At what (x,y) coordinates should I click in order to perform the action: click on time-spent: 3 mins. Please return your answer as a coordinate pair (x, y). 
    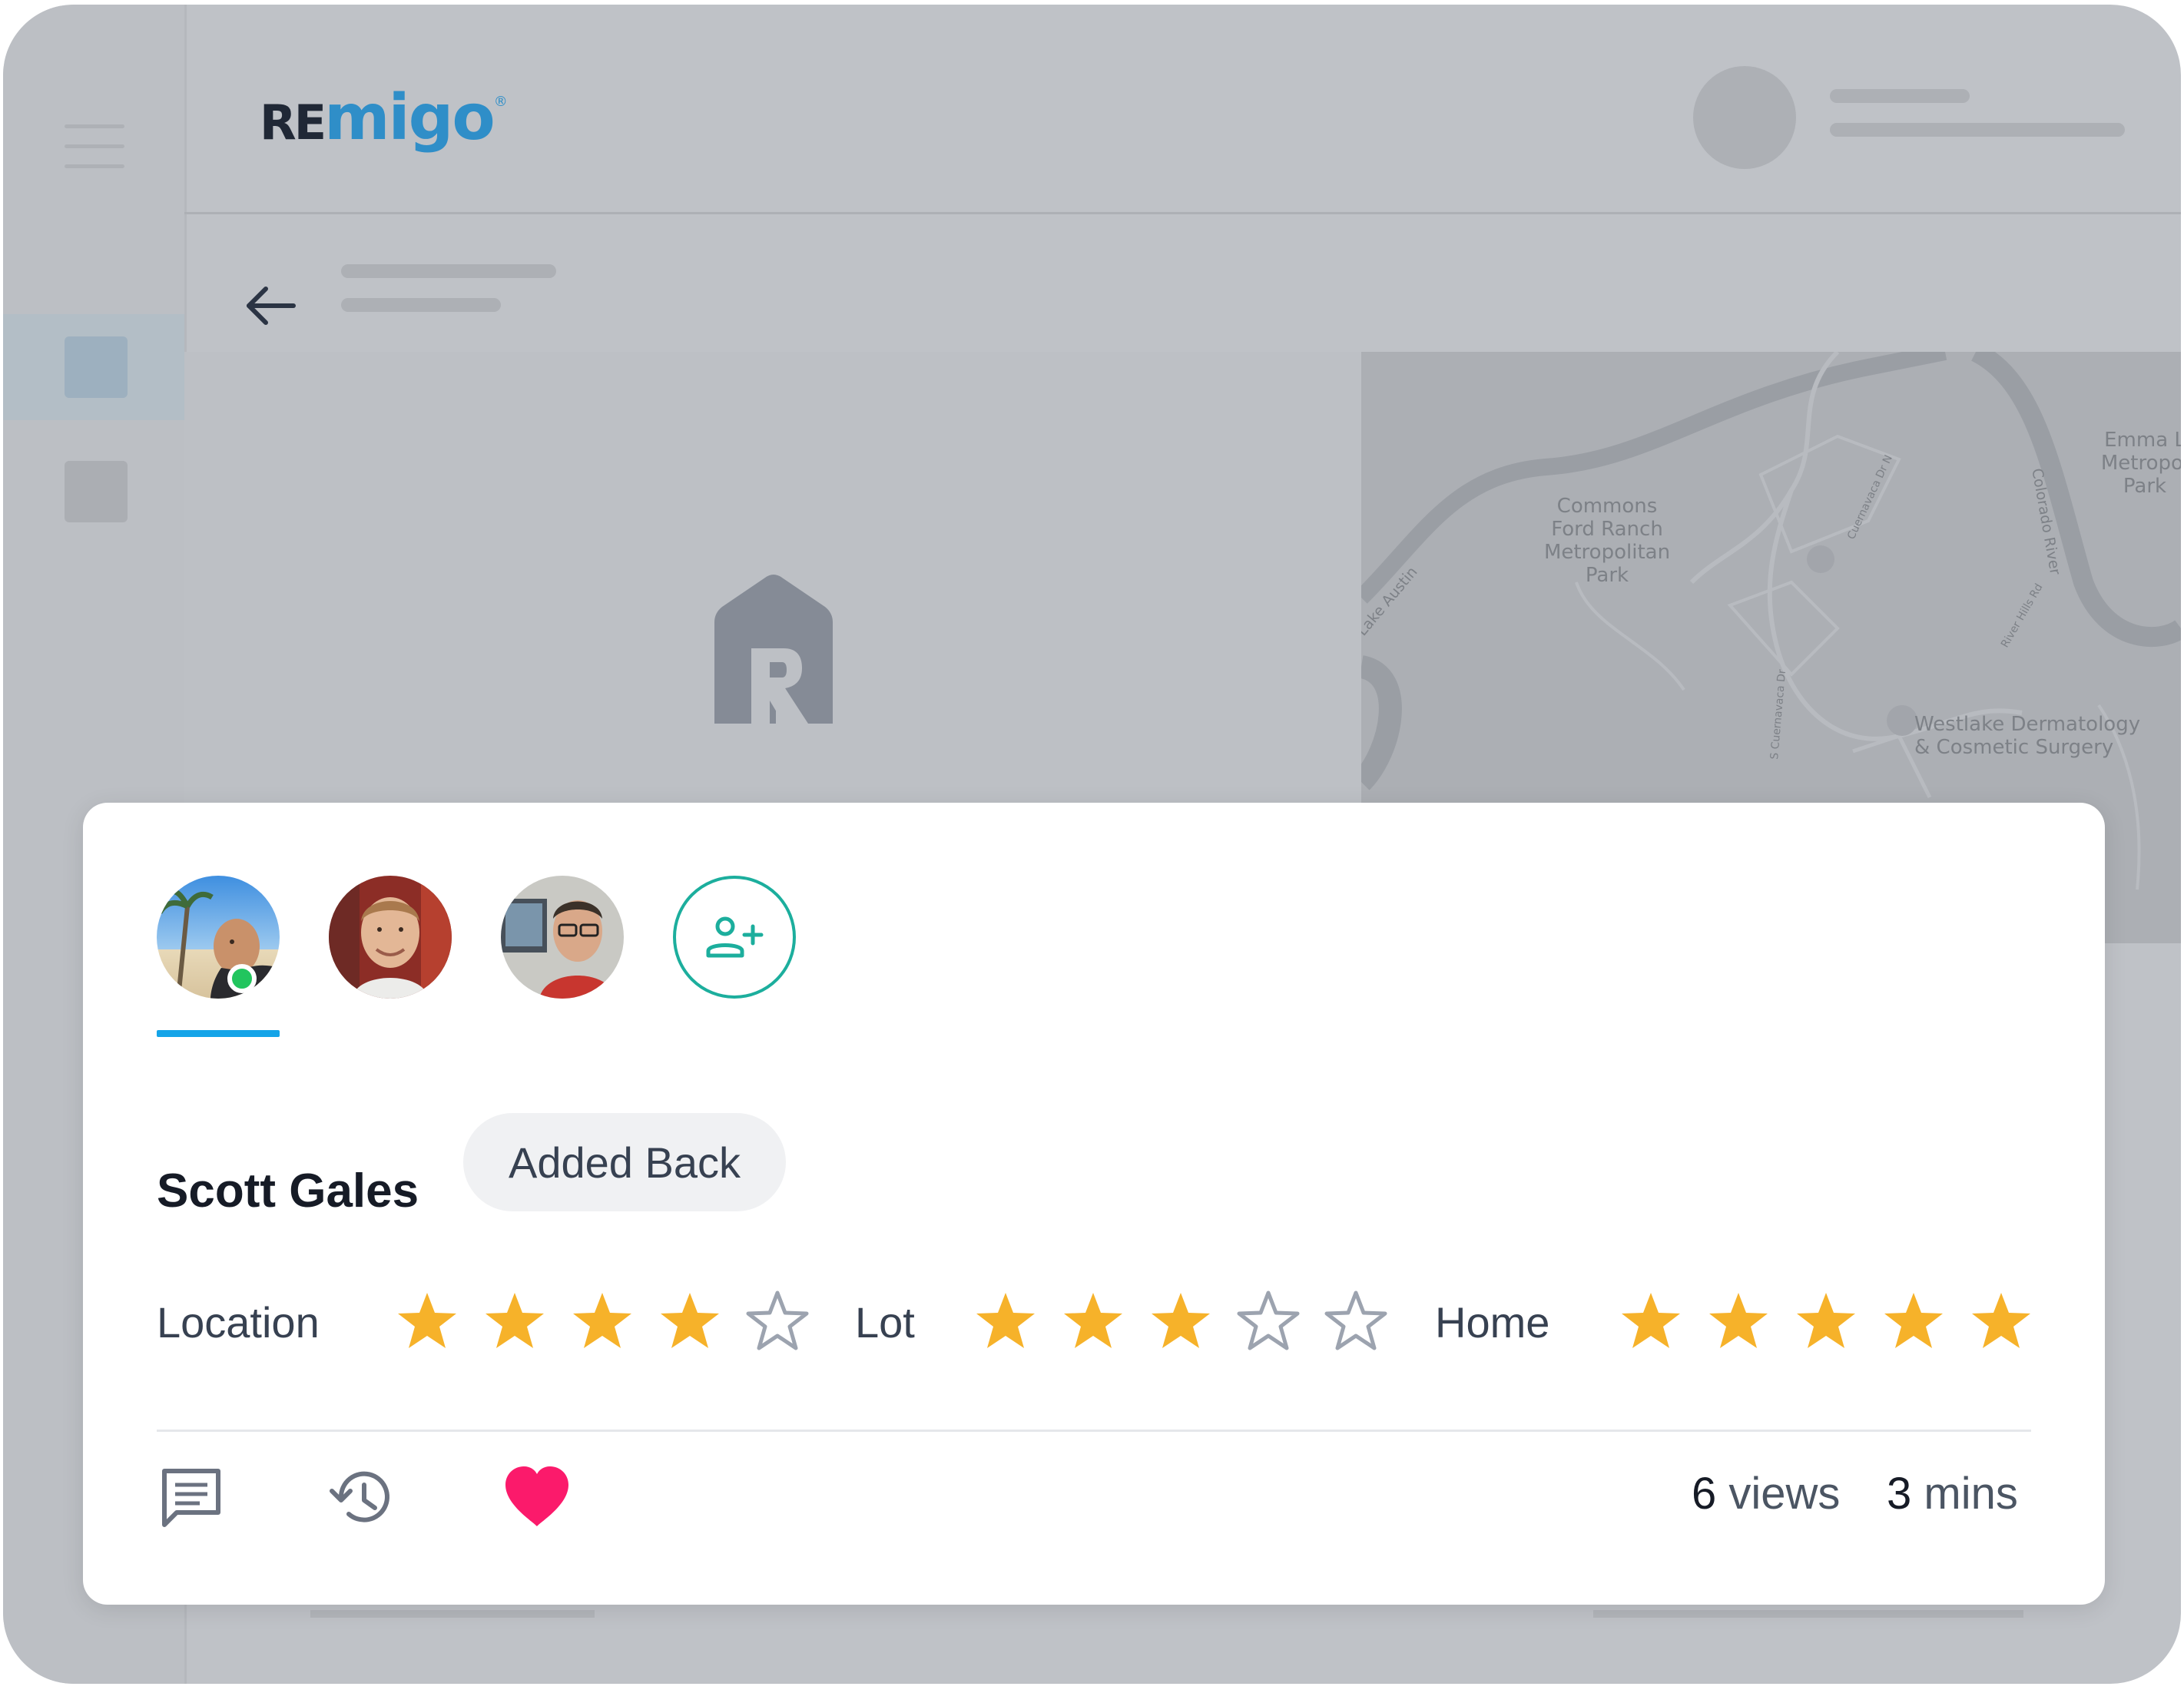
    Looking at the image, I should click on (1953, 1493).